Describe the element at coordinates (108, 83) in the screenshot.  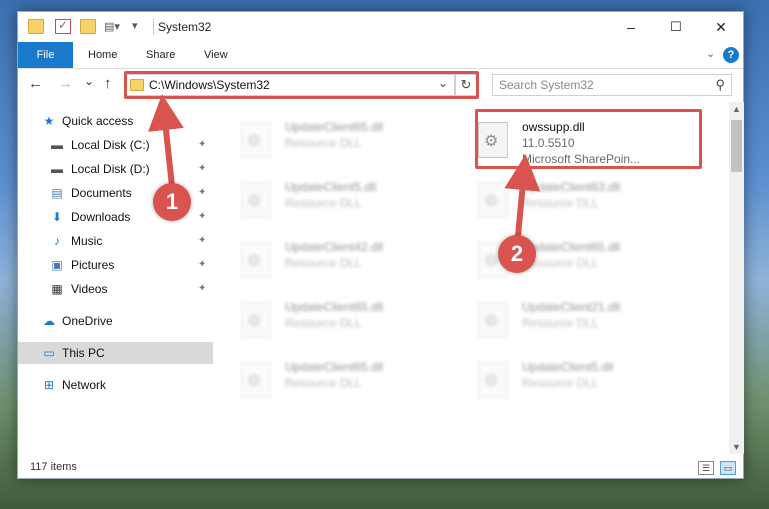
I see `up-arrow-icon: ↑` at that location.